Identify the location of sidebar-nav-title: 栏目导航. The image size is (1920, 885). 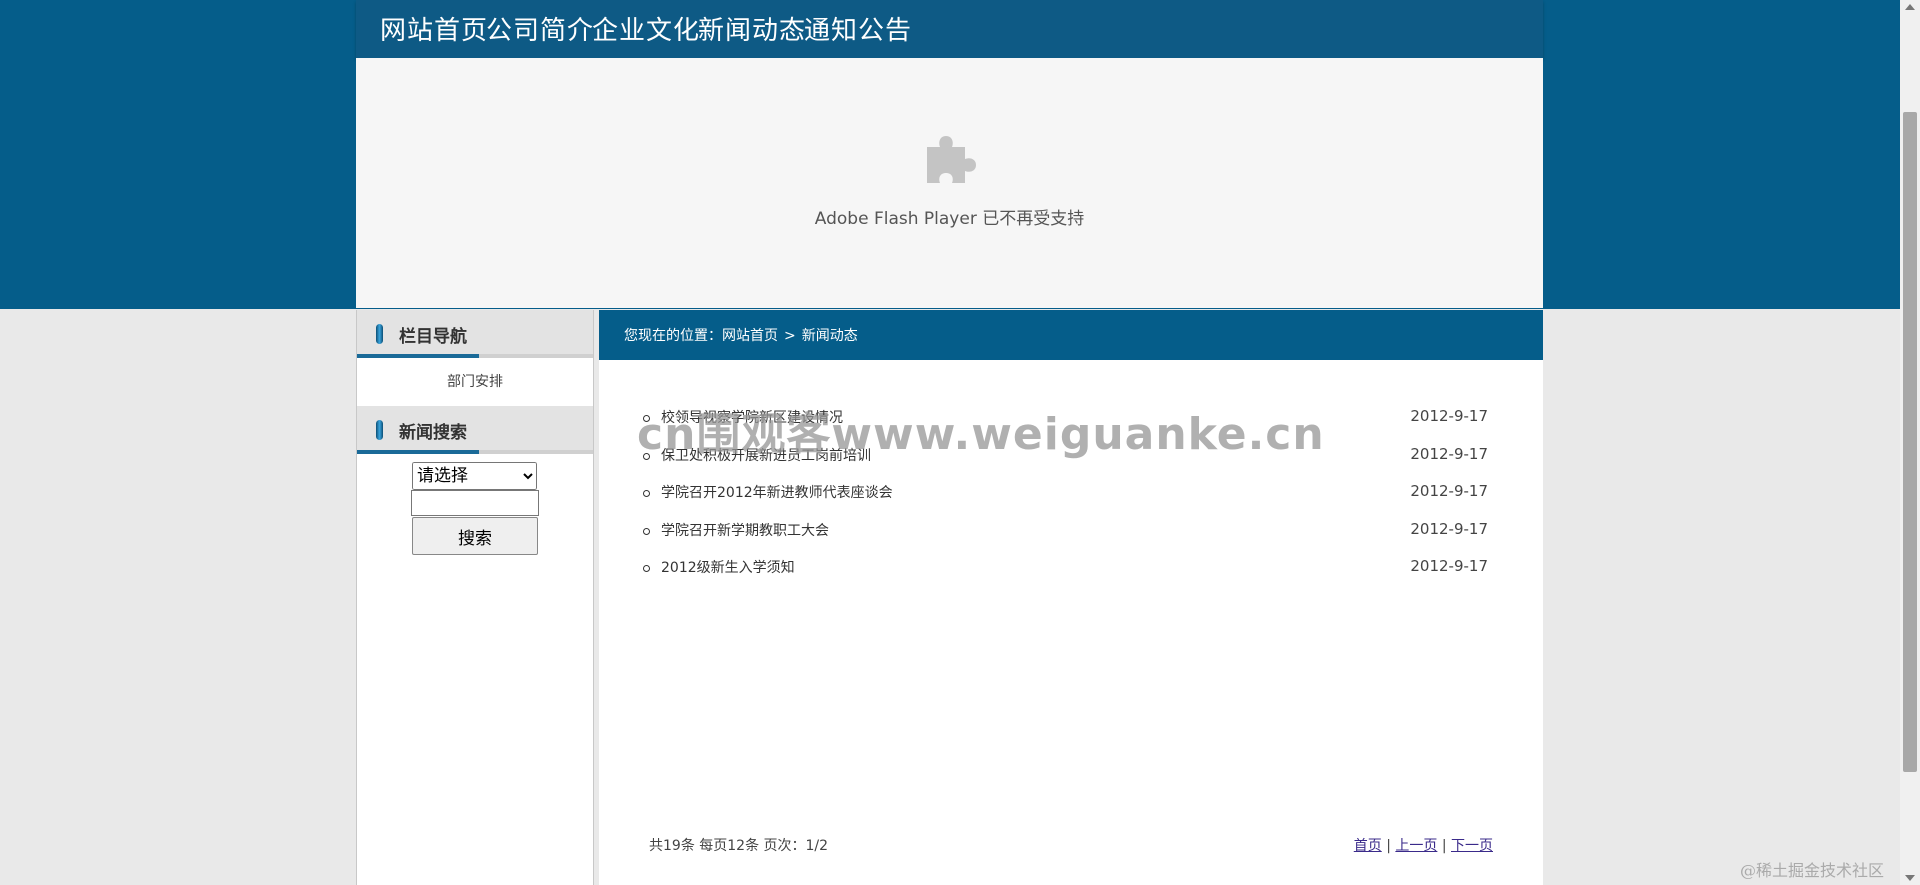
(433, 337).